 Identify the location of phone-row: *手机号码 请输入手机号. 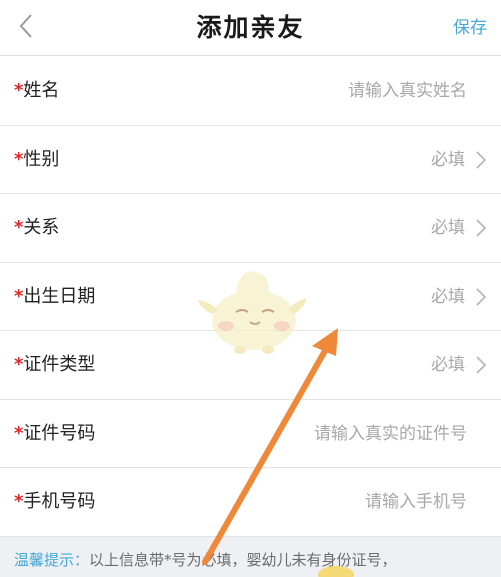
(250, 502).